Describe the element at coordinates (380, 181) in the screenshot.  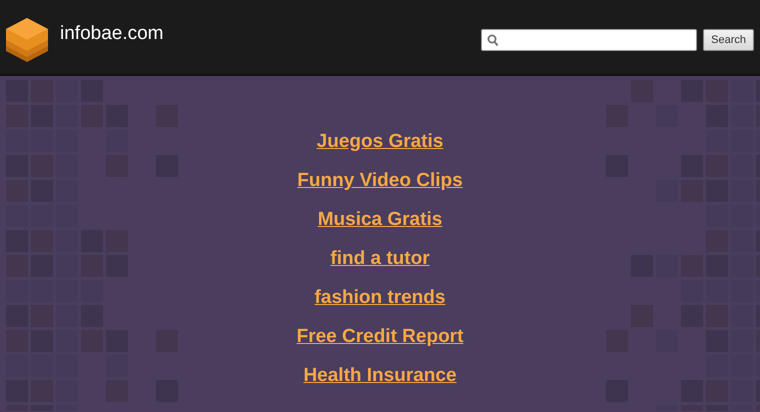
I see `link: Funny Video Clips` at that location.